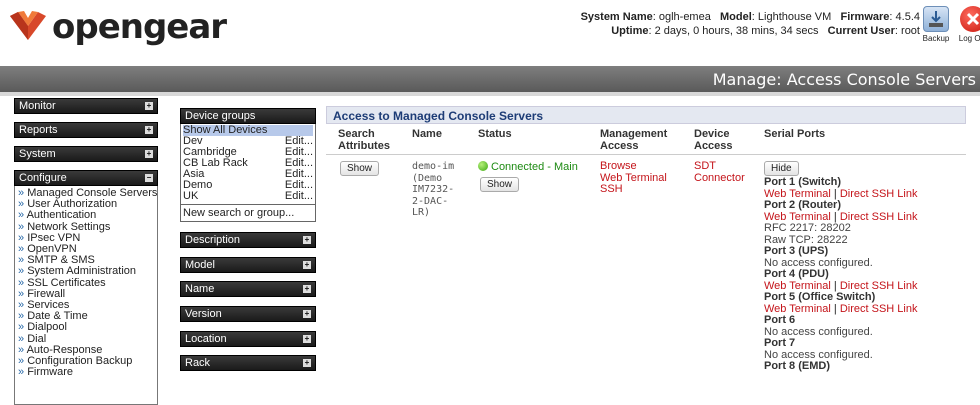  Describe the element at coordinates (86, 178) in the screenshot. I see `nav-configure-header: Configure −` at that location.